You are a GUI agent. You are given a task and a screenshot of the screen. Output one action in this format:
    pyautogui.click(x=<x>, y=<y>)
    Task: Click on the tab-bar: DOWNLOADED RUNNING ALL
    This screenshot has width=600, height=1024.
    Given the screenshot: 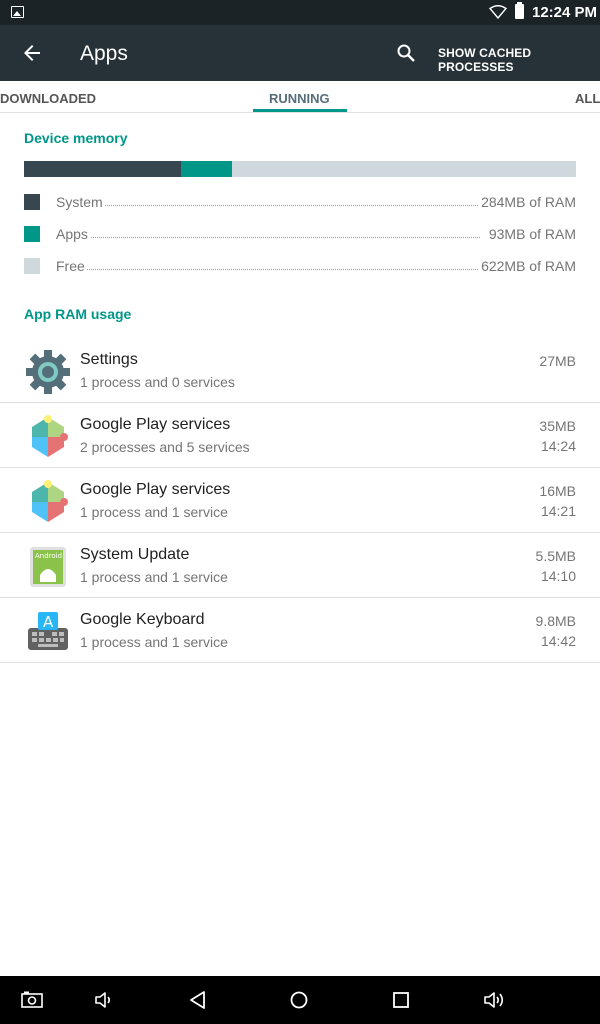 What is the action you would take?
    pyautogui.click(x=300, y=97)
    